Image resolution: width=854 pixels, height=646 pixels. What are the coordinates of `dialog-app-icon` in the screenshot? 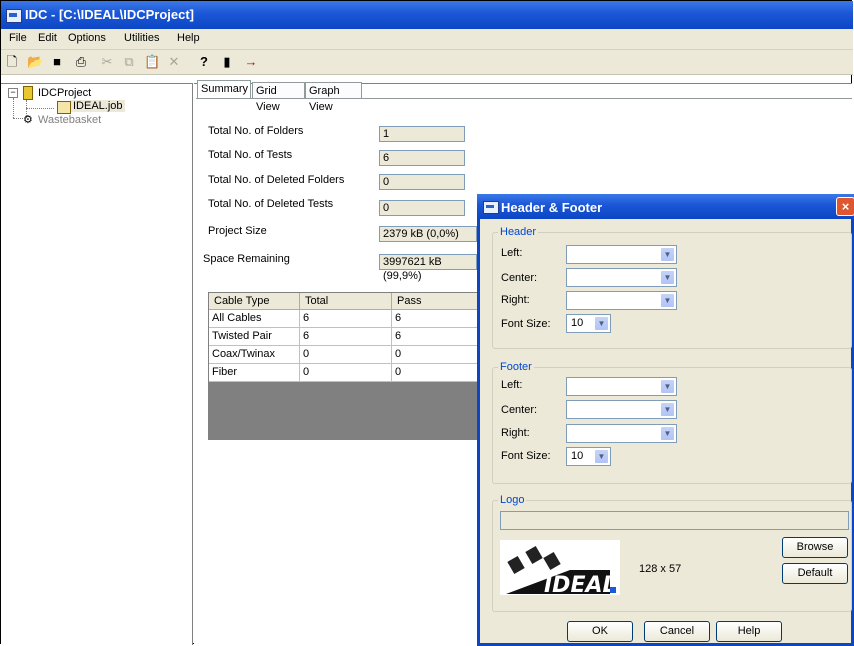 It's located at (491, 207).